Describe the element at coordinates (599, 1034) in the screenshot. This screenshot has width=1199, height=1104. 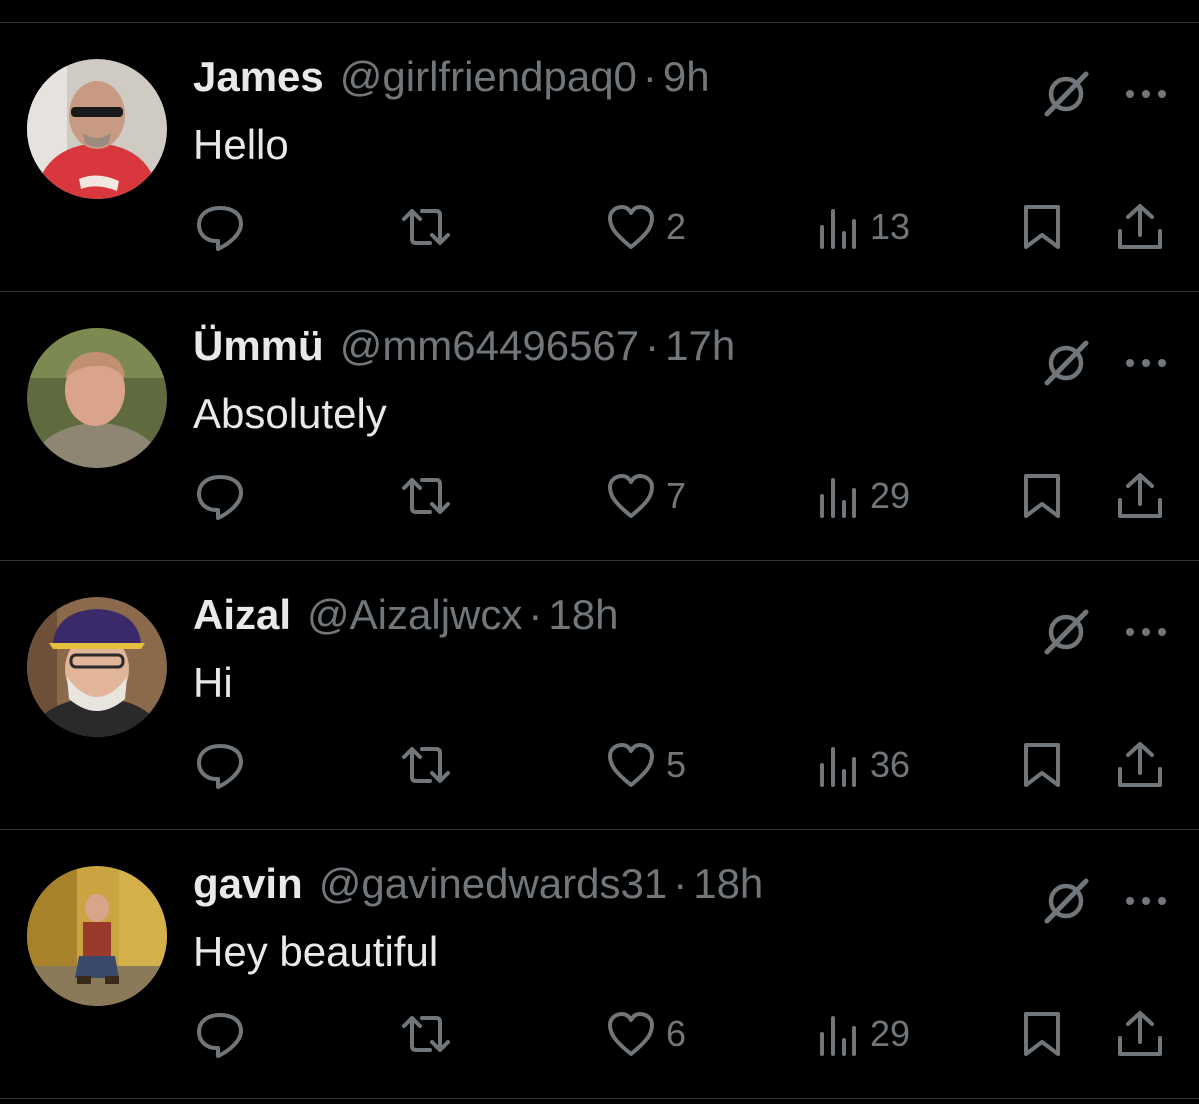
I see `action-bar: 6 29` at that location.